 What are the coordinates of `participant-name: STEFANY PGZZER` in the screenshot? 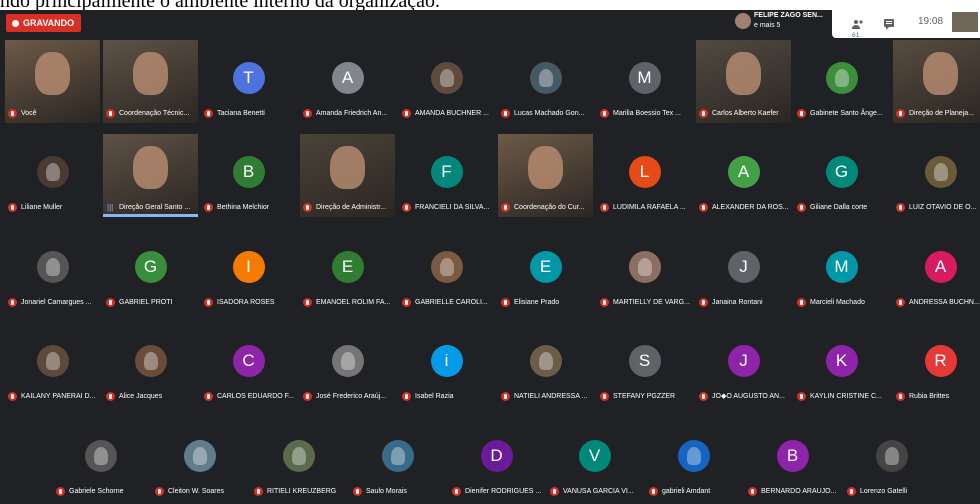 It's located at (644, 396).